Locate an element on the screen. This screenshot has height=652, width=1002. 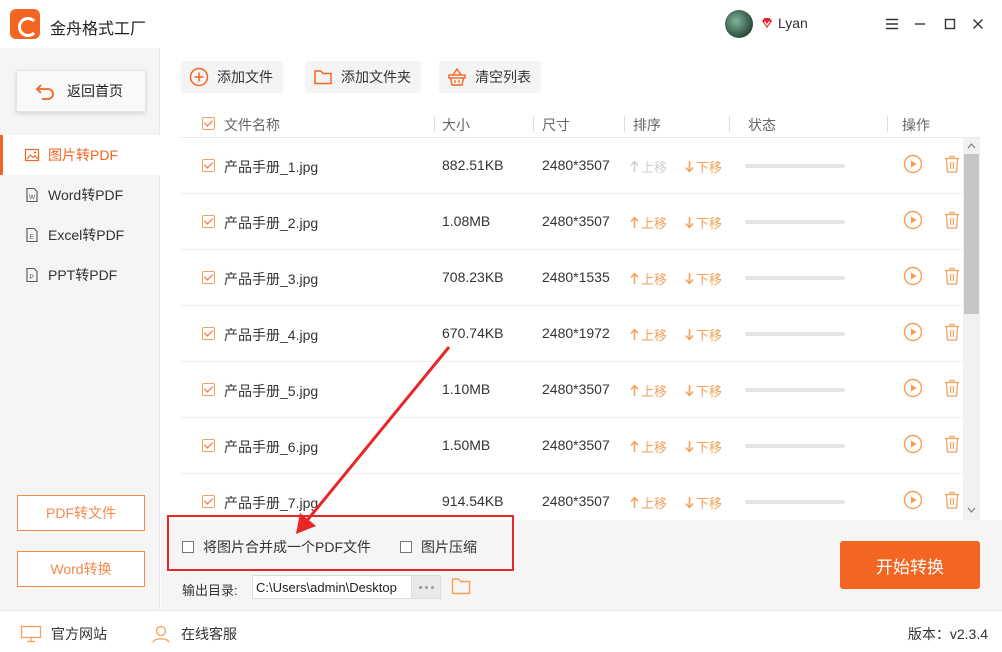
sidebar-item-excel-to-pdf: E Excel转PDF is located at coordinates (80, 235).